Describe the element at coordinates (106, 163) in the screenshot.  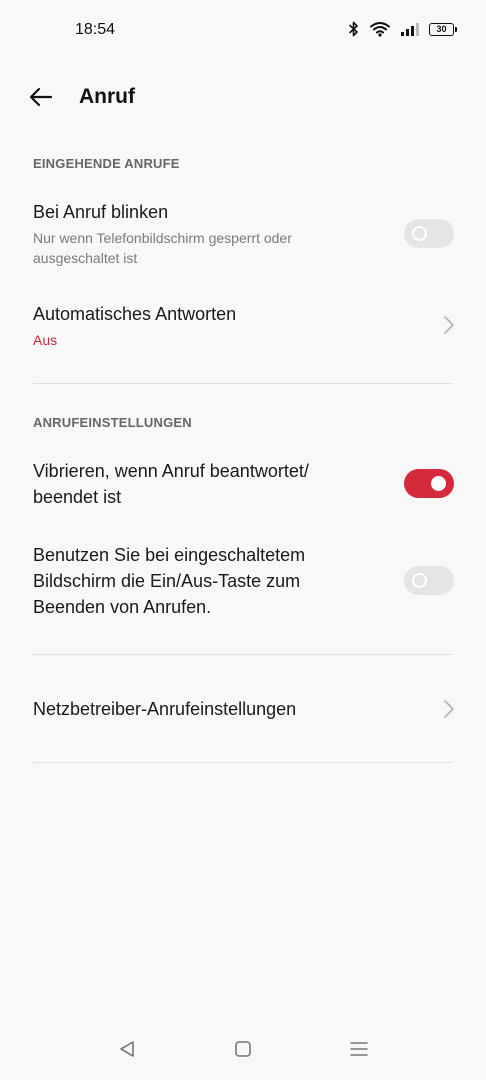
I see `section-header-incoming: EINGEHENDE ANRUFE` at that location.